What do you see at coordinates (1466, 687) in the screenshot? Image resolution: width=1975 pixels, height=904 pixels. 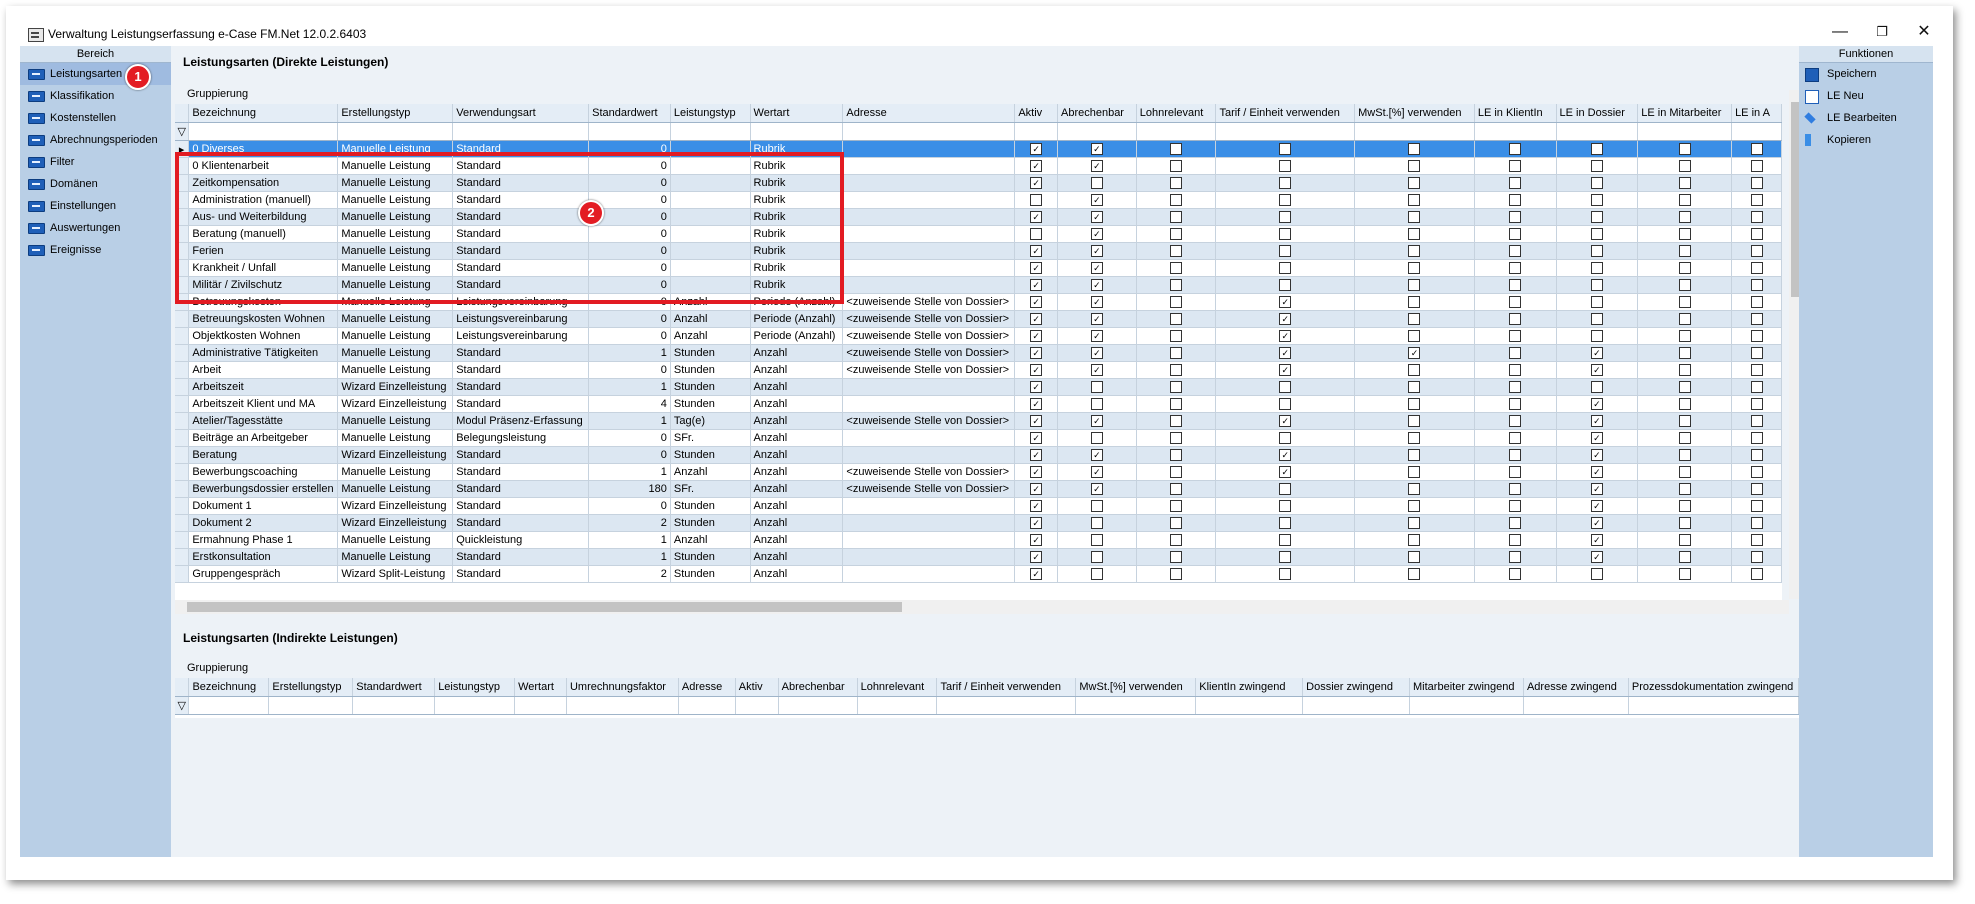 I see `column-header: Mitarbeiter zwingend` at bounding box center [1466, 687].